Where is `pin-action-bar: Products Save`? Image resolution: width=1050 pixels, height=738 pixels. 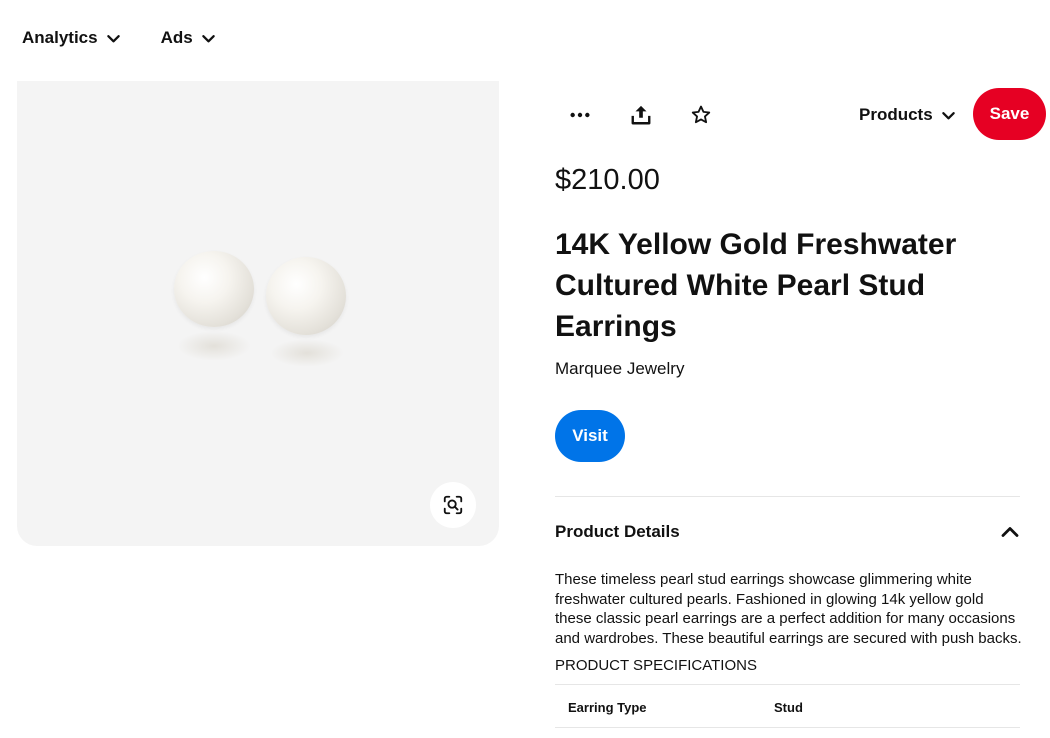 pin-action-bar: Products Save is located at coordinates (805, 115).